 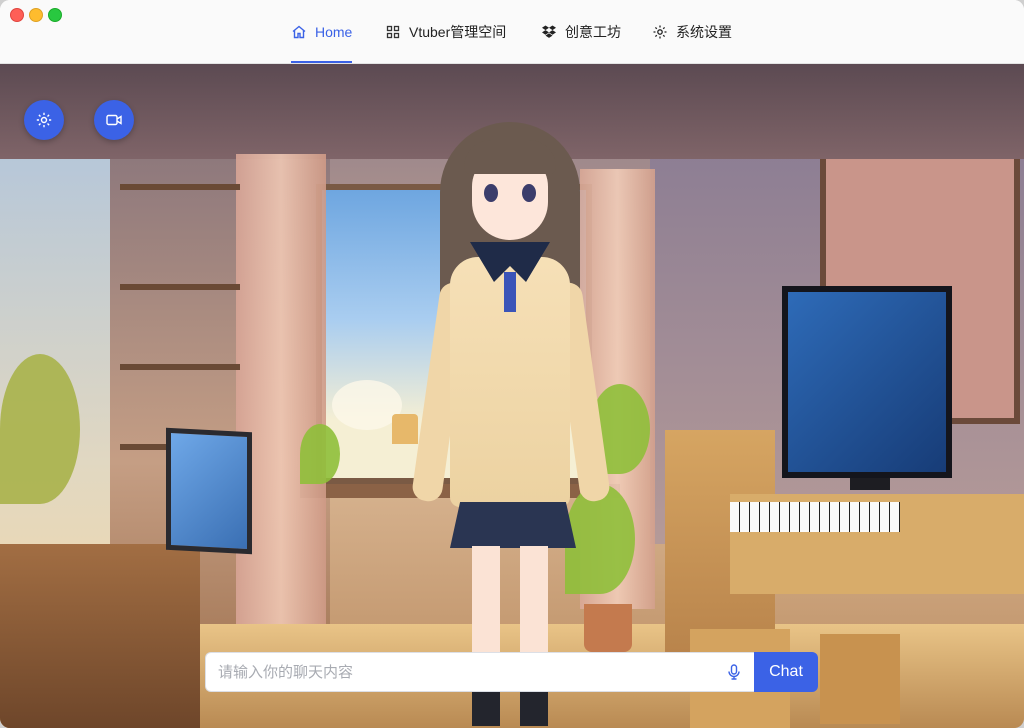 I want to click on tablet-screen, so click(x=209, y=491).